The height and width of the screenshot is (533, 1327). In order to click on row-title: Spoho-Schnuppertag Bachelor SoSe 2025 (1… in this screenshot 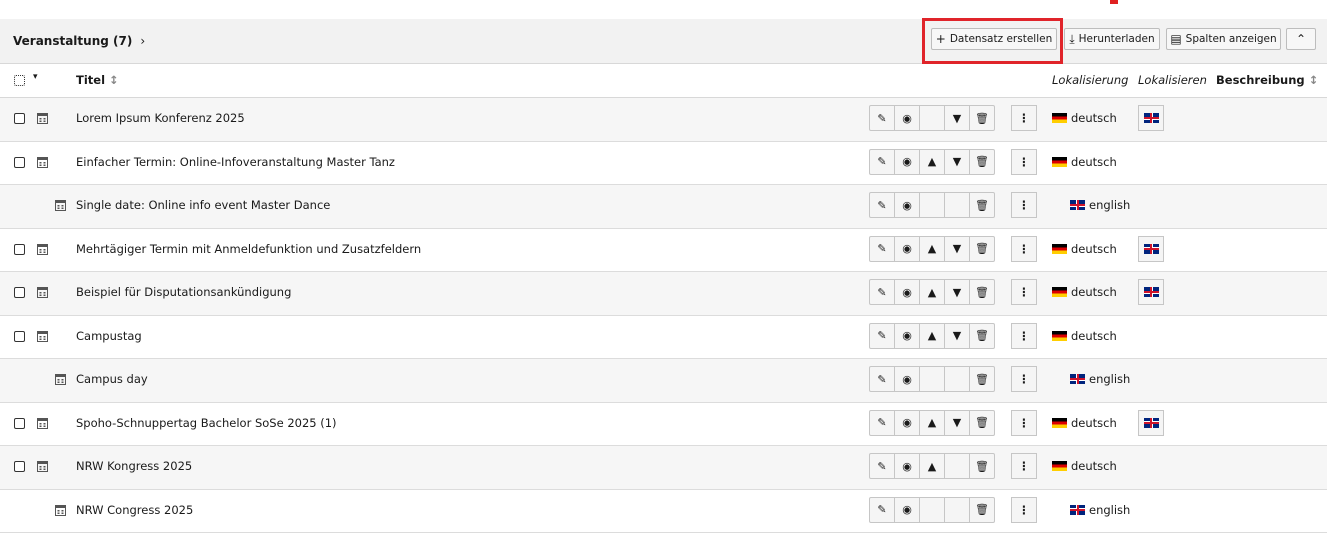, I will do `click(206, 423)`.